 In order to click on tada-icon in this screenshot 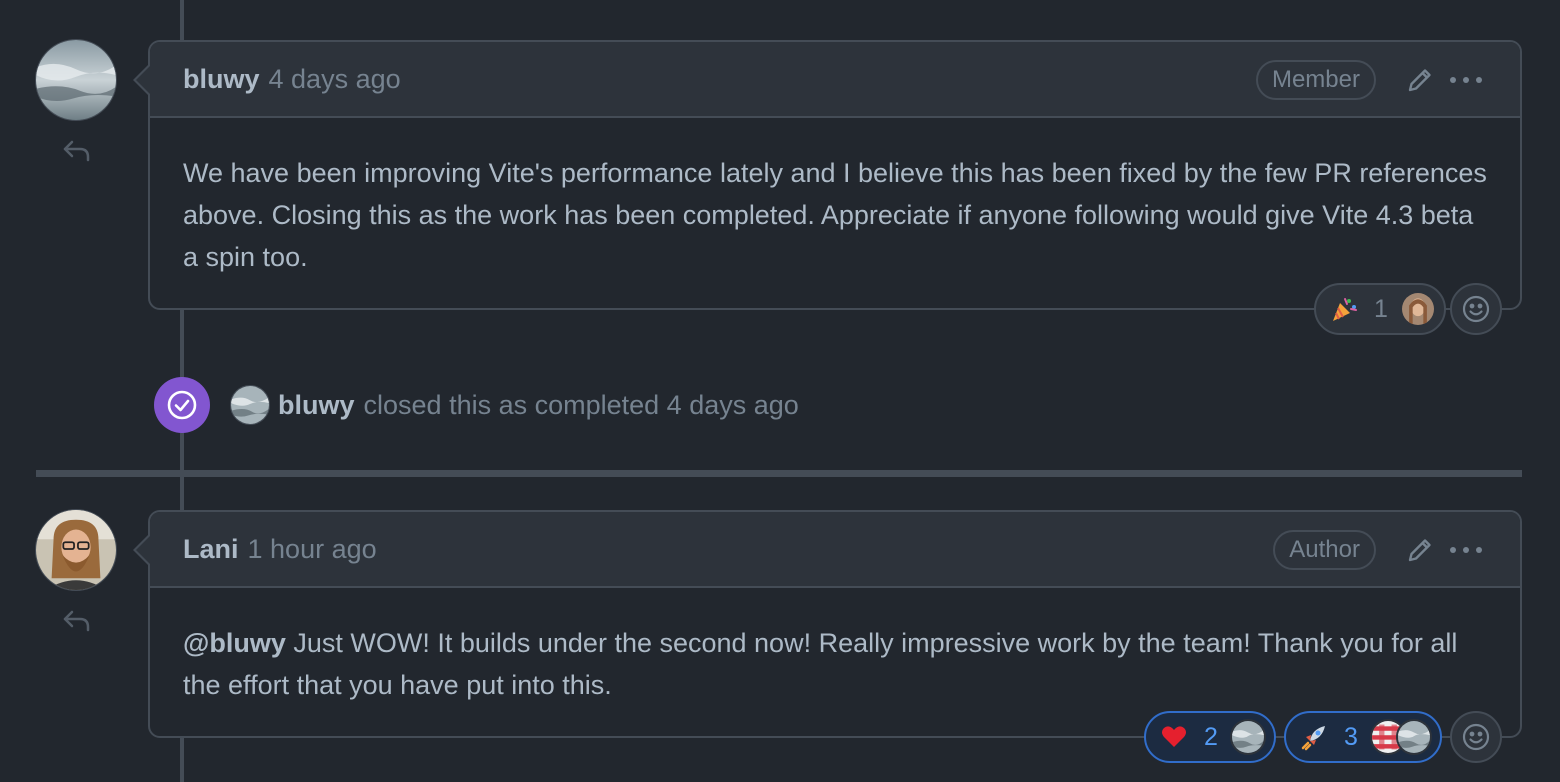, I will do `click(1345, 309)`.